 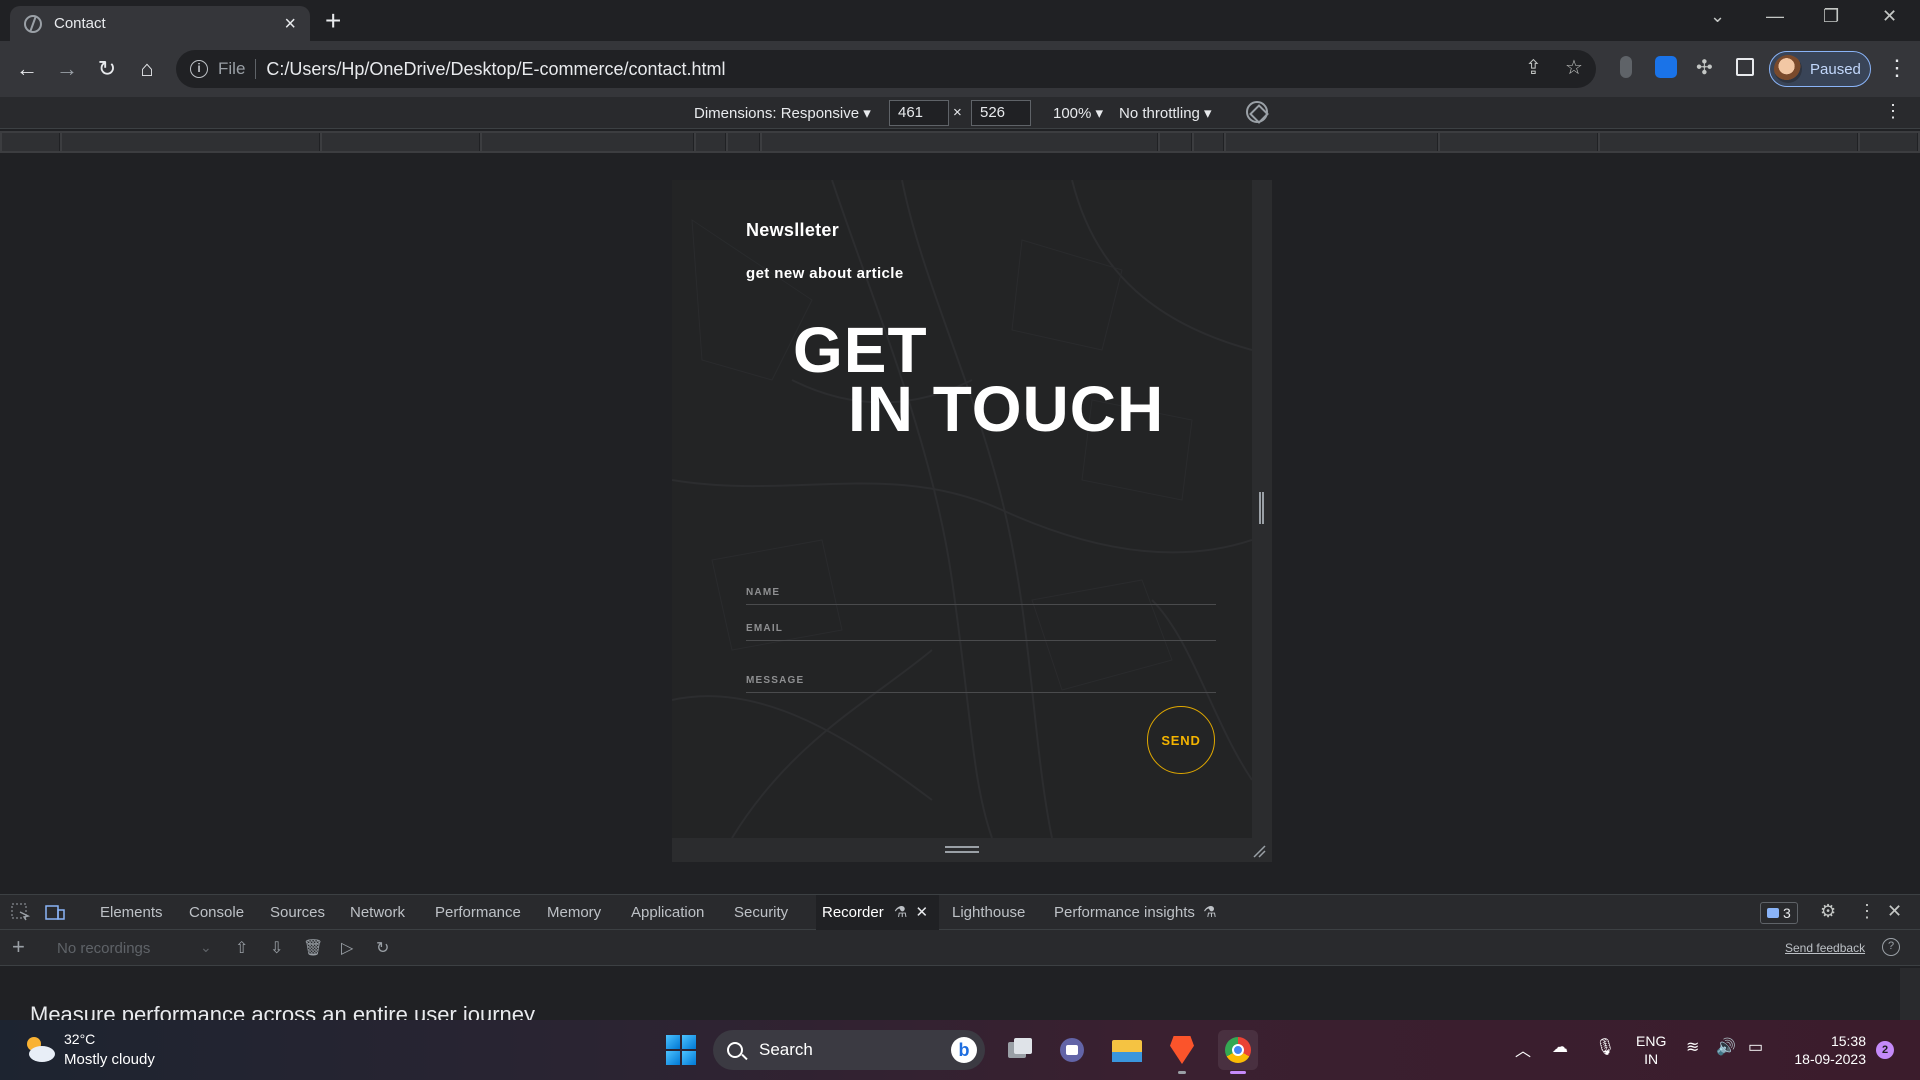 What do you see at coordinates (1262, 509) in the screenshot?
I see `viewport-resize-handle-right` at bounding box center [1262, 509].